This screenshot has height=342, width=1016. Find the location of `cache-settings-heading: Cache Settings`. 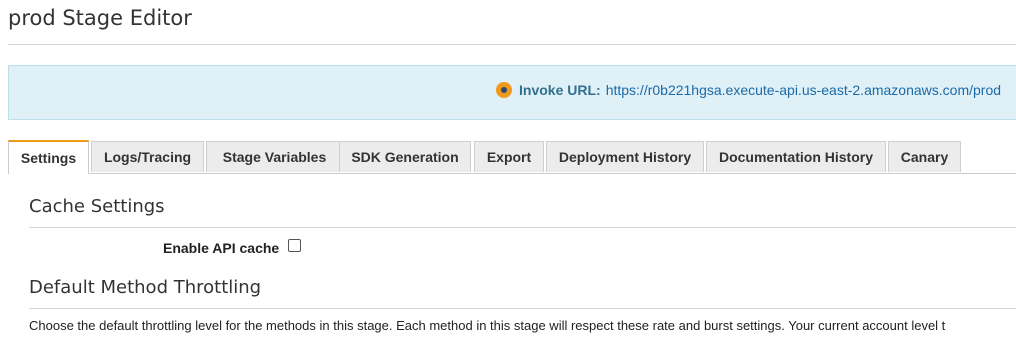

cache-settings-heading: Cache Settings is located at coordinates (97, 206).